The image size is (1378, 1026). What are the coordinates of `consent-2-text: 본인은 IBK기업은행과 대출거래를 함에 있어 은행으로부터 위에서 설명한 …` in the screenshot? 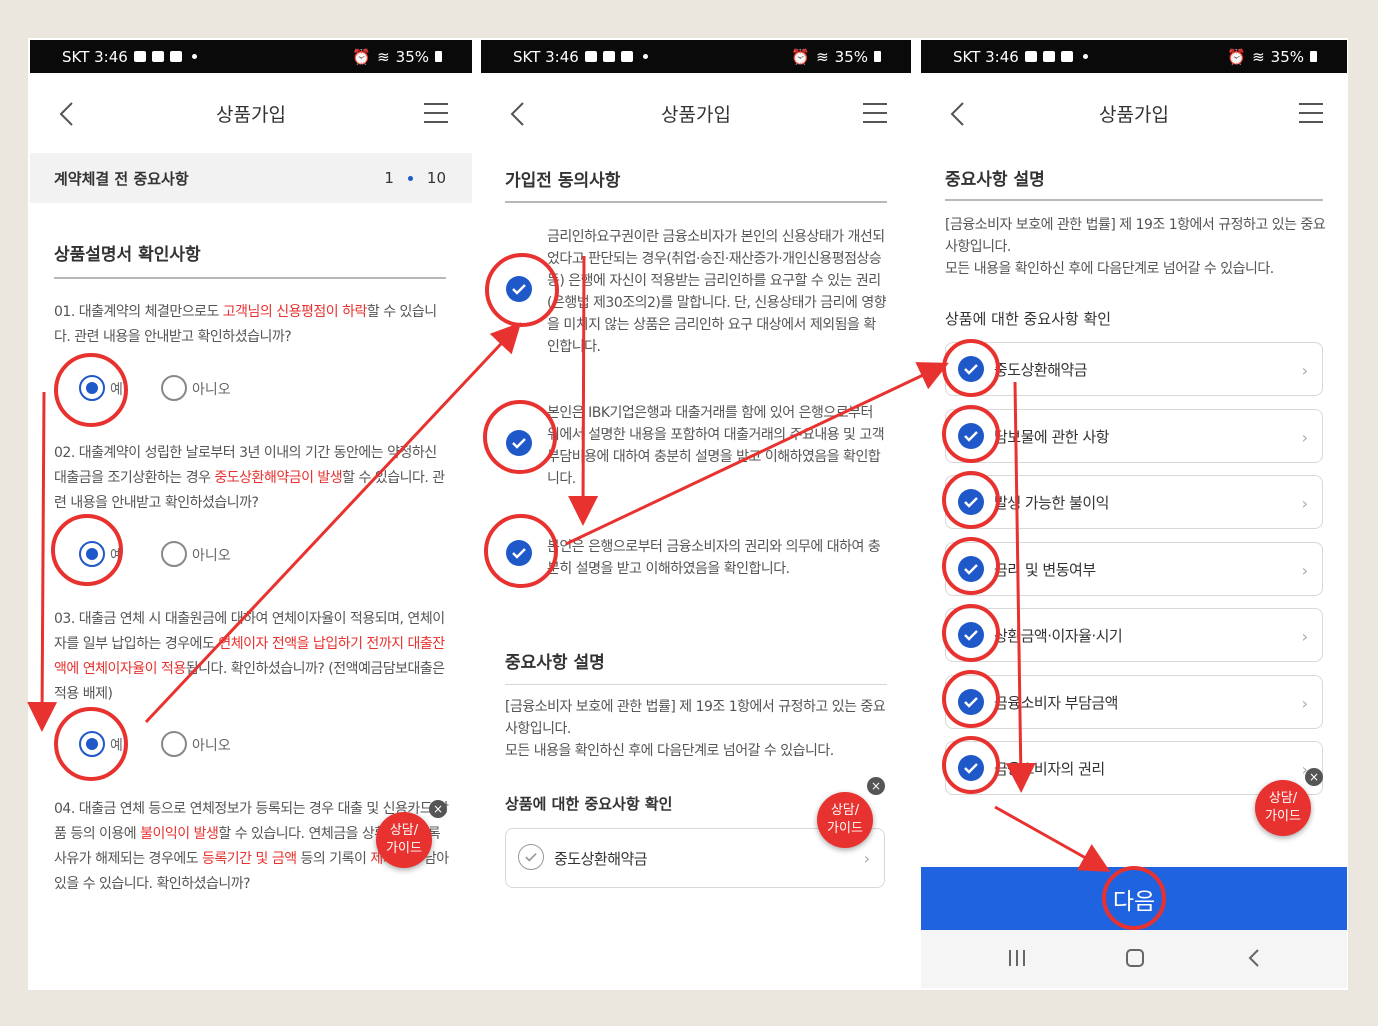 It's located at (716, 446).